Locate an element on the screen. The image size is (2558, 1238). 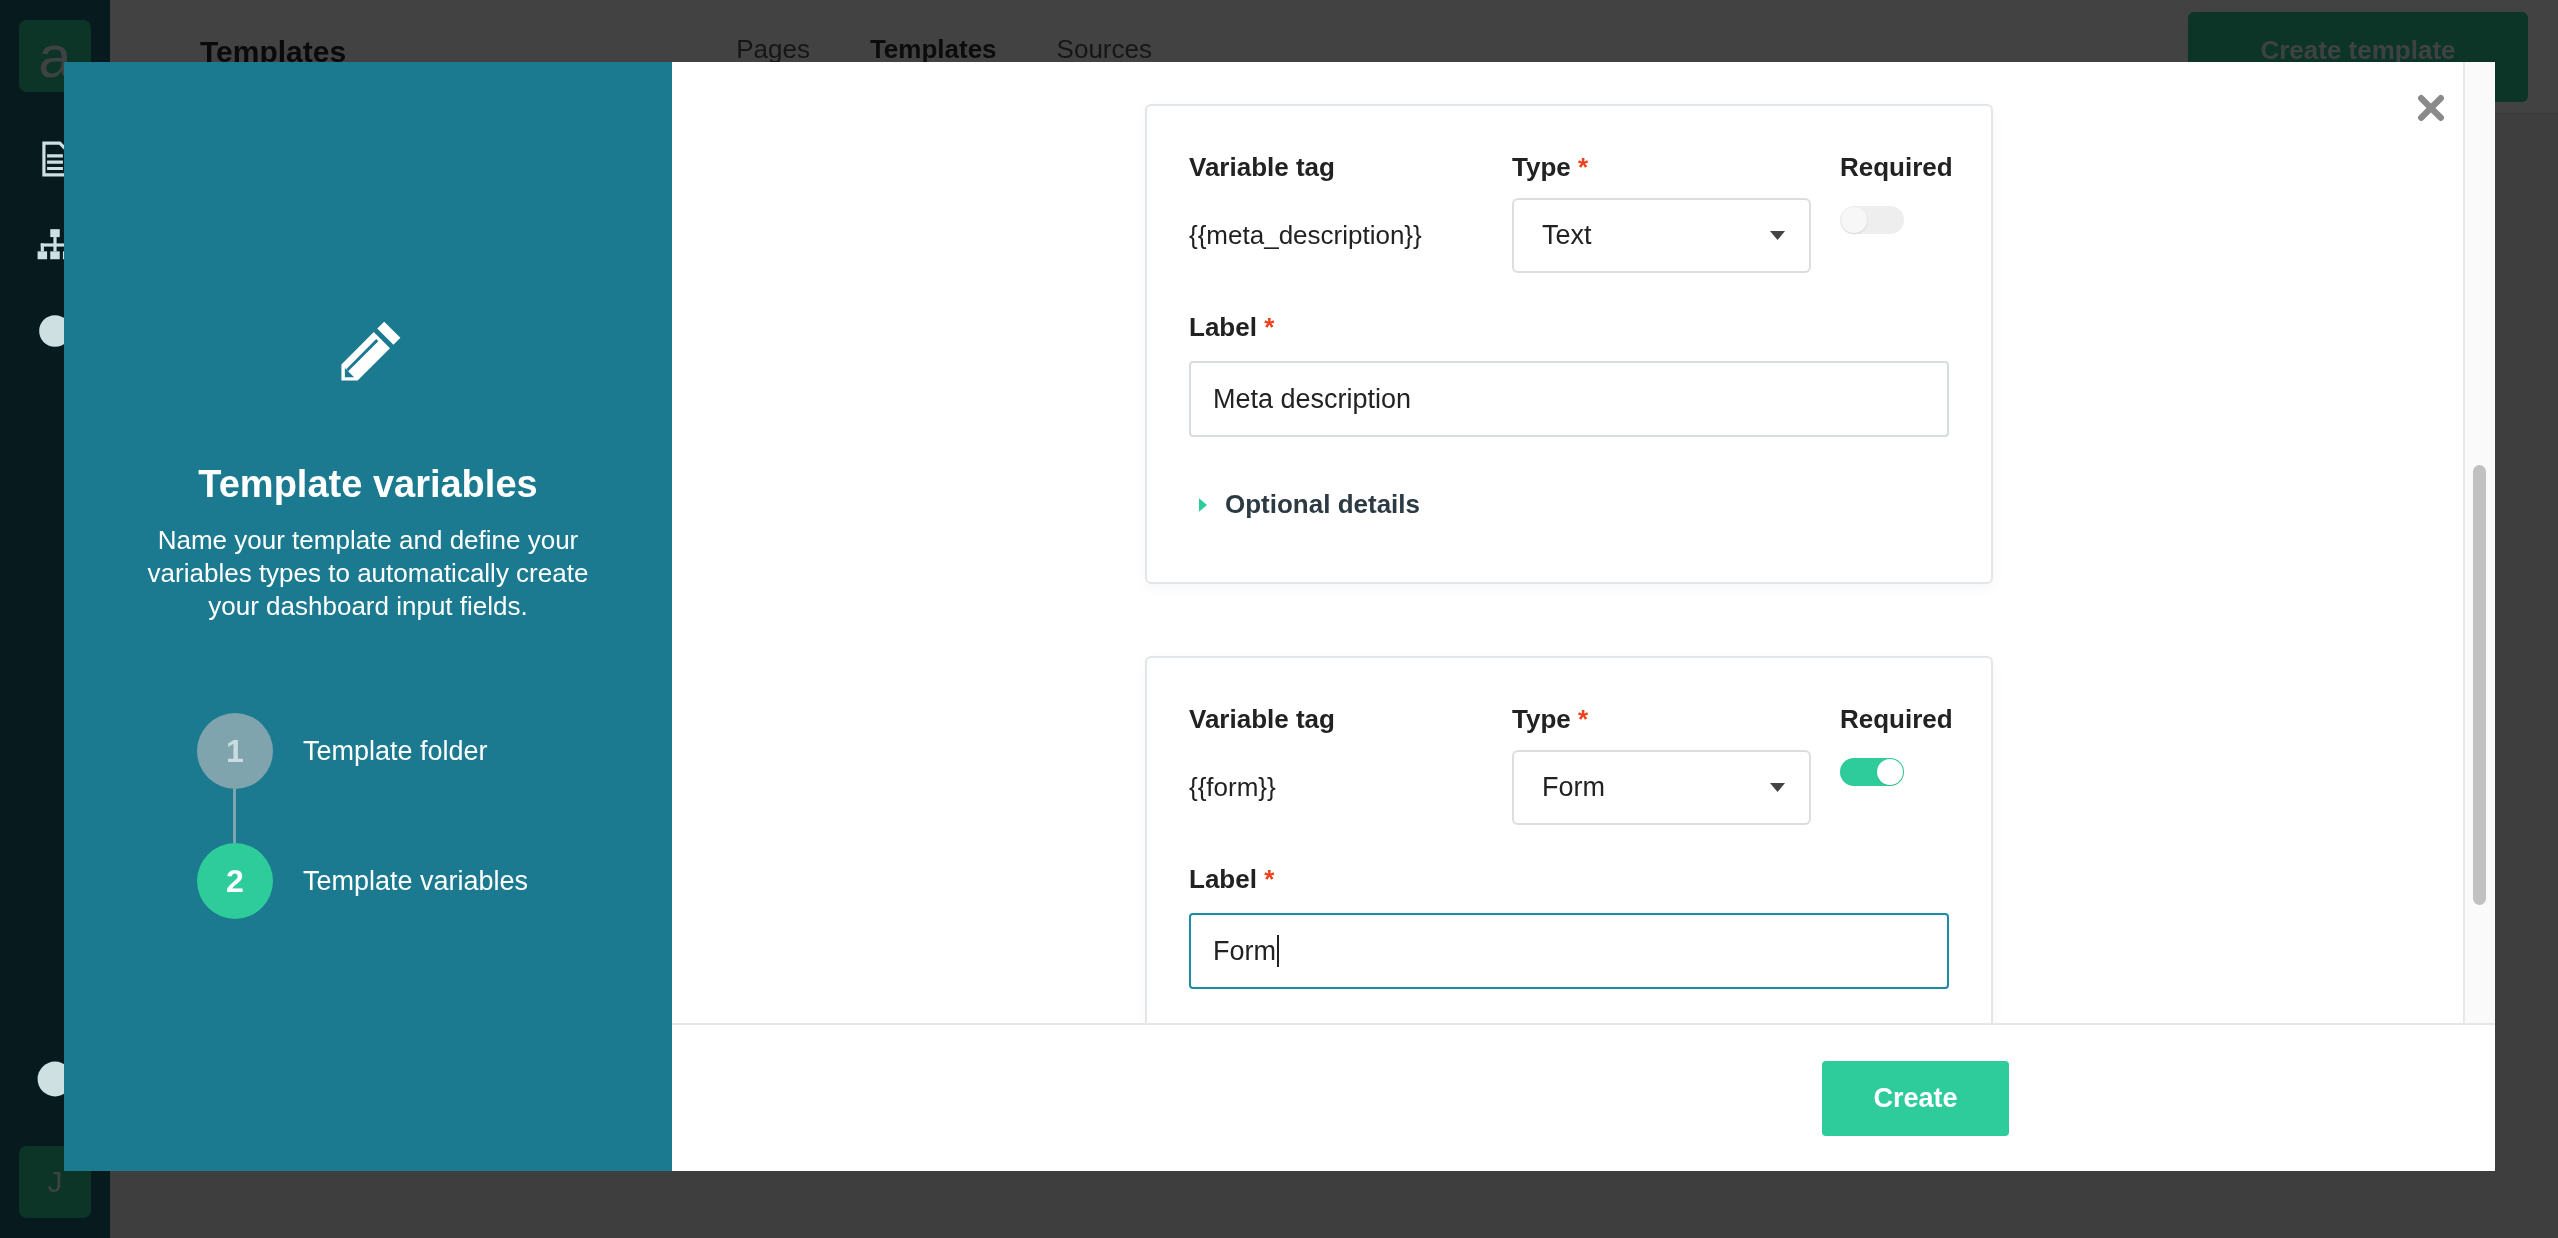
expand-triangle-icon is located at coordinates (1203, 504).